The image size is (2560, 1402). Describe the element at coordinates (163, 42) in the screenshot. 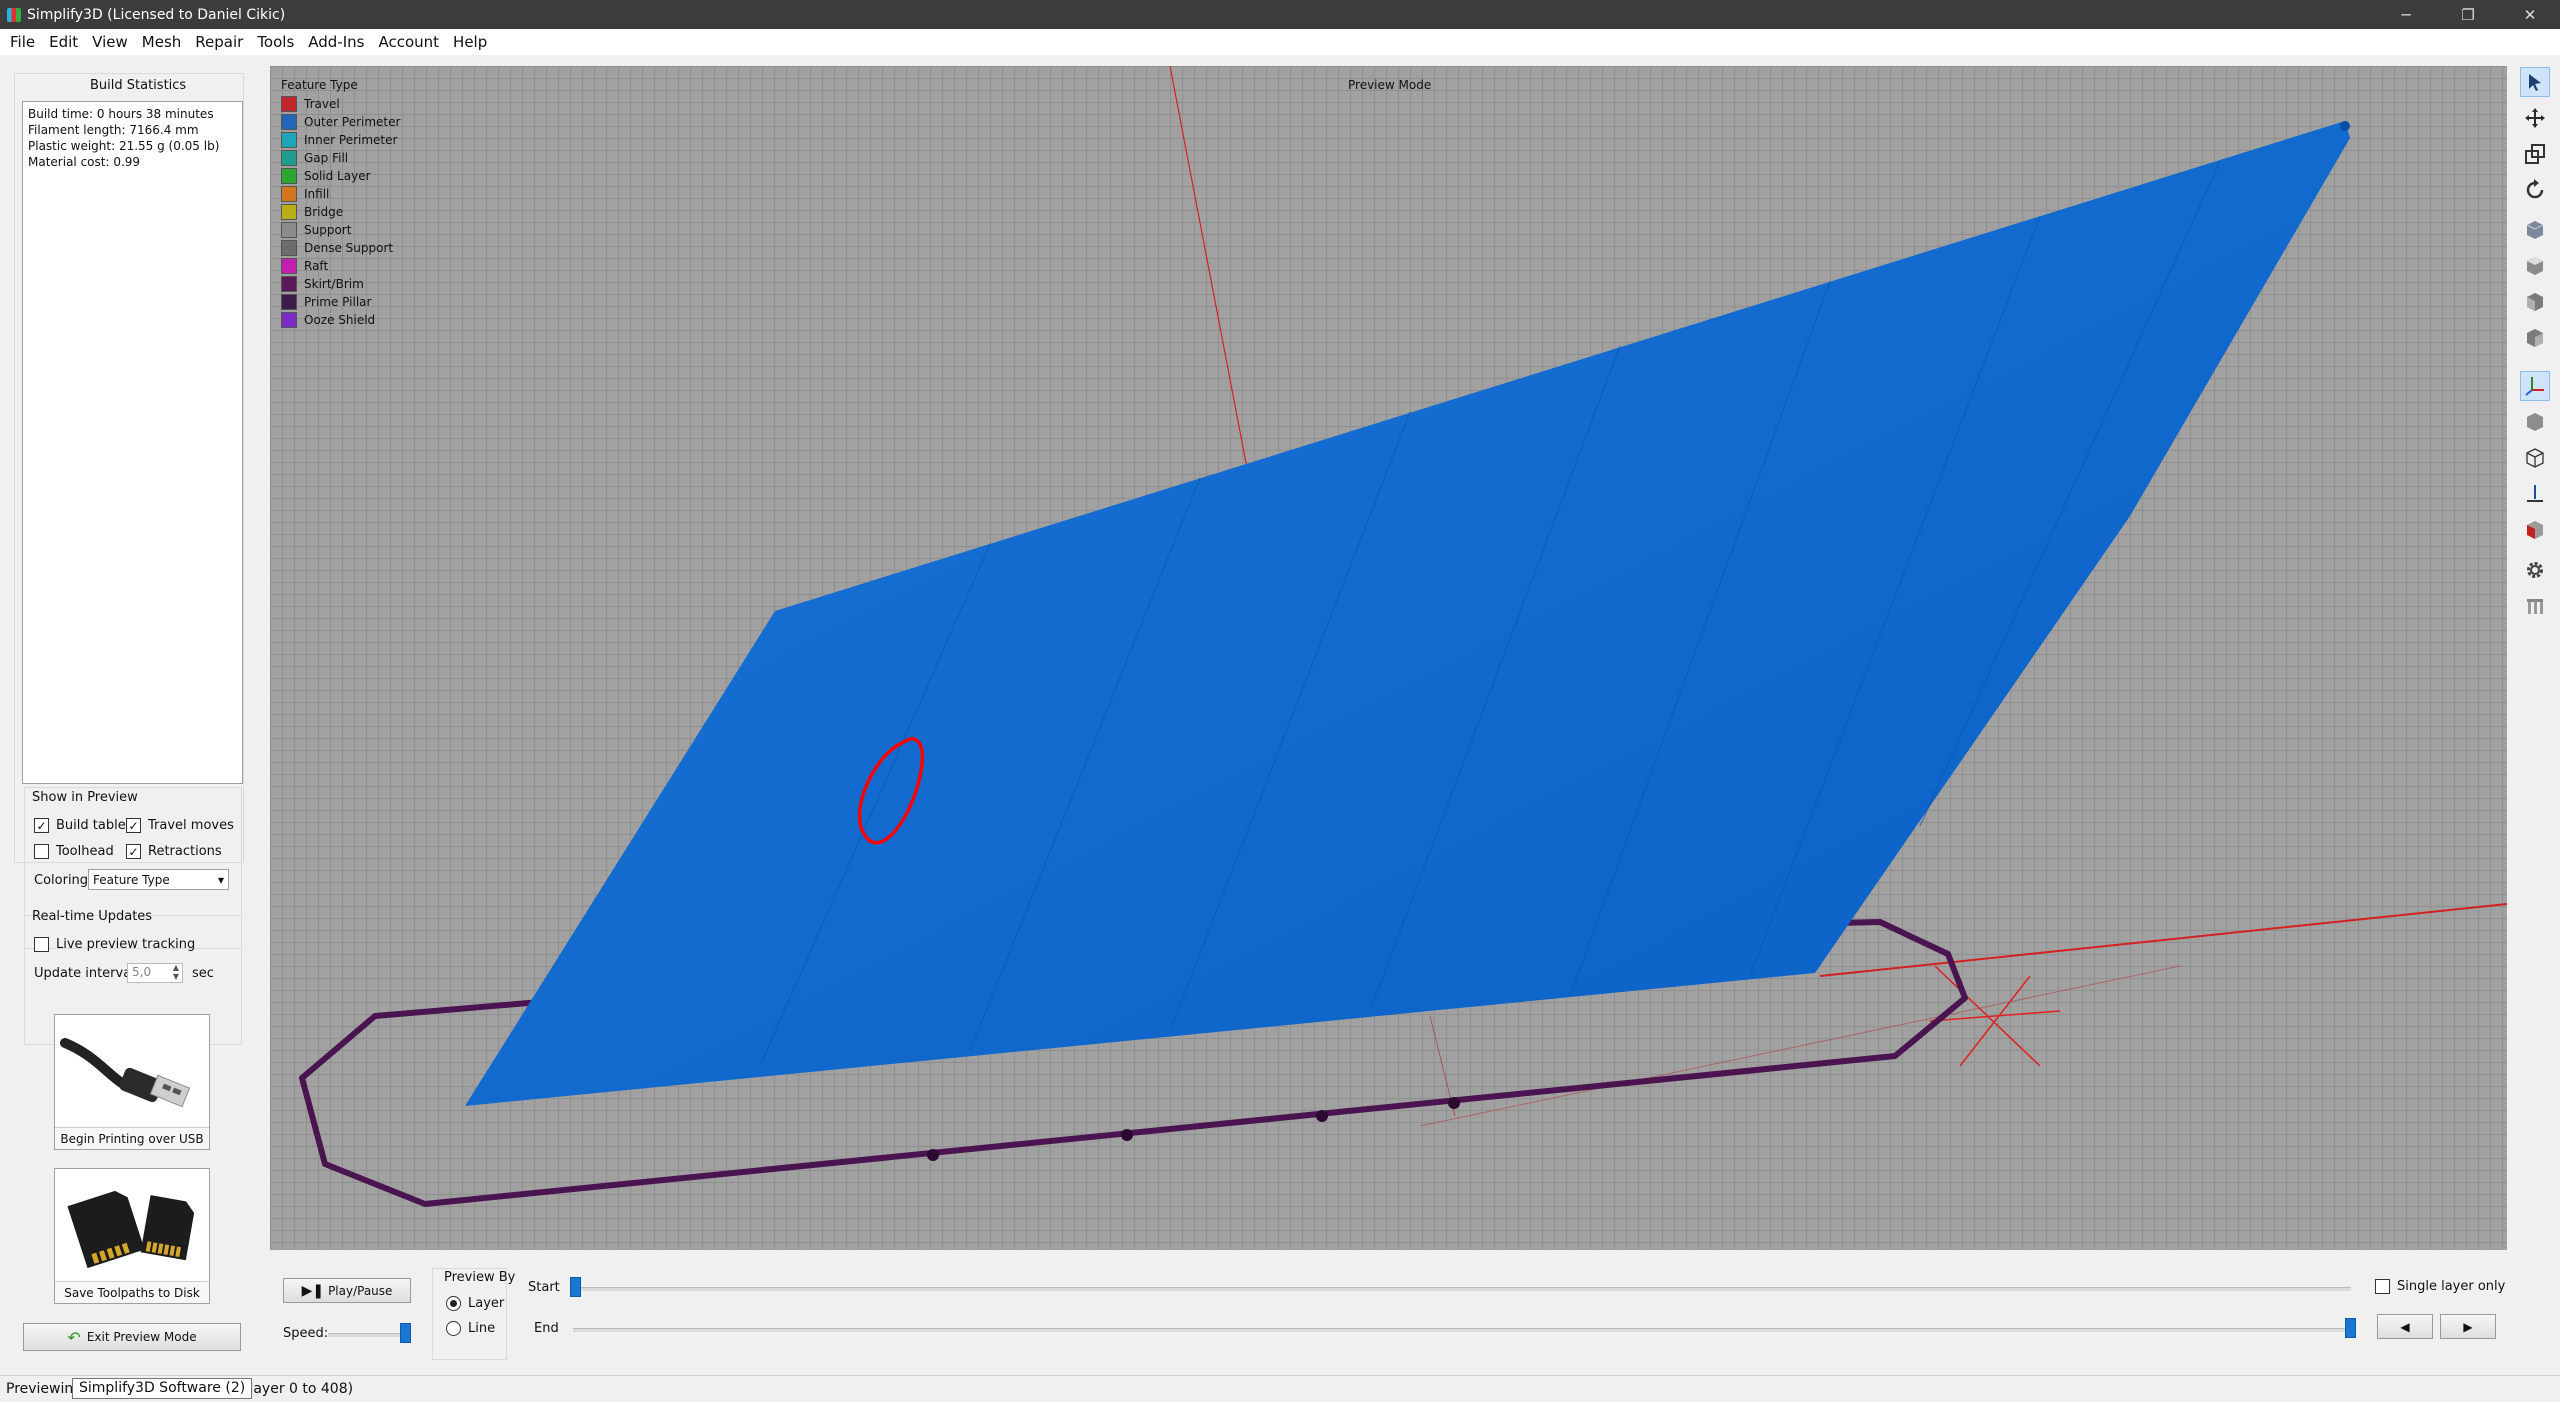

I see `menu-mesh: Mesh` at that location.